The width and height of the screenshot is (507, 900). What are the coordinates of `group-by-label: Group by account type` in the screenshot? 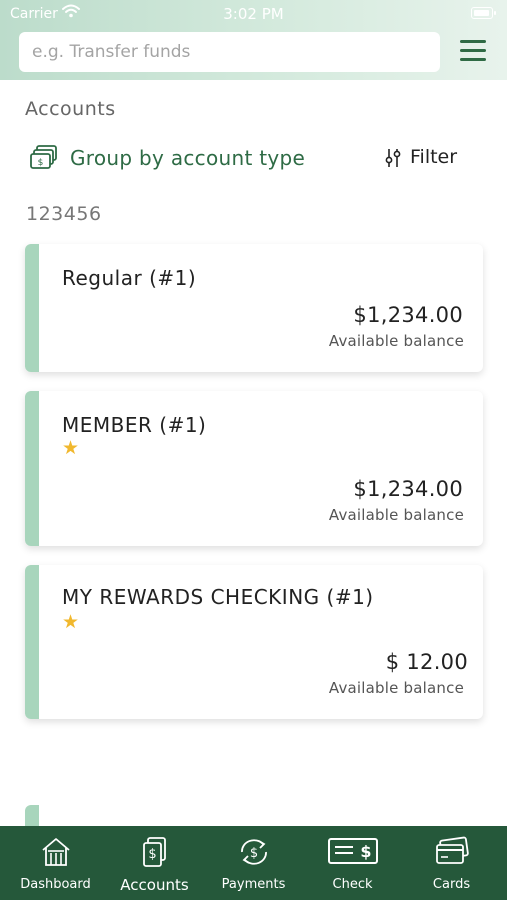 It's located at (188, 158).